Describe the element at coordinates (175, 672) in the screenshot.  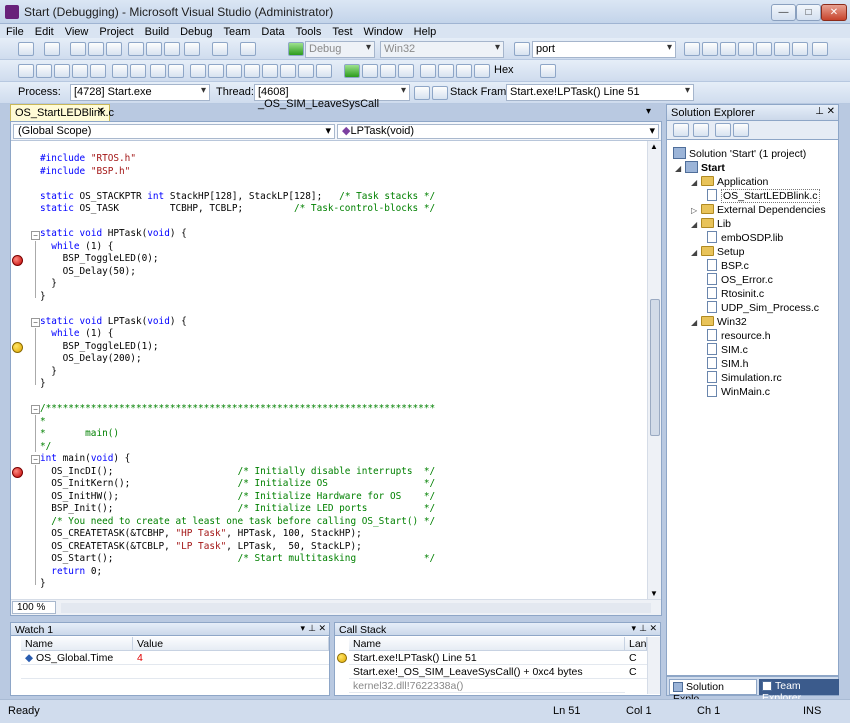
I see `watch-empty-row` at that location.